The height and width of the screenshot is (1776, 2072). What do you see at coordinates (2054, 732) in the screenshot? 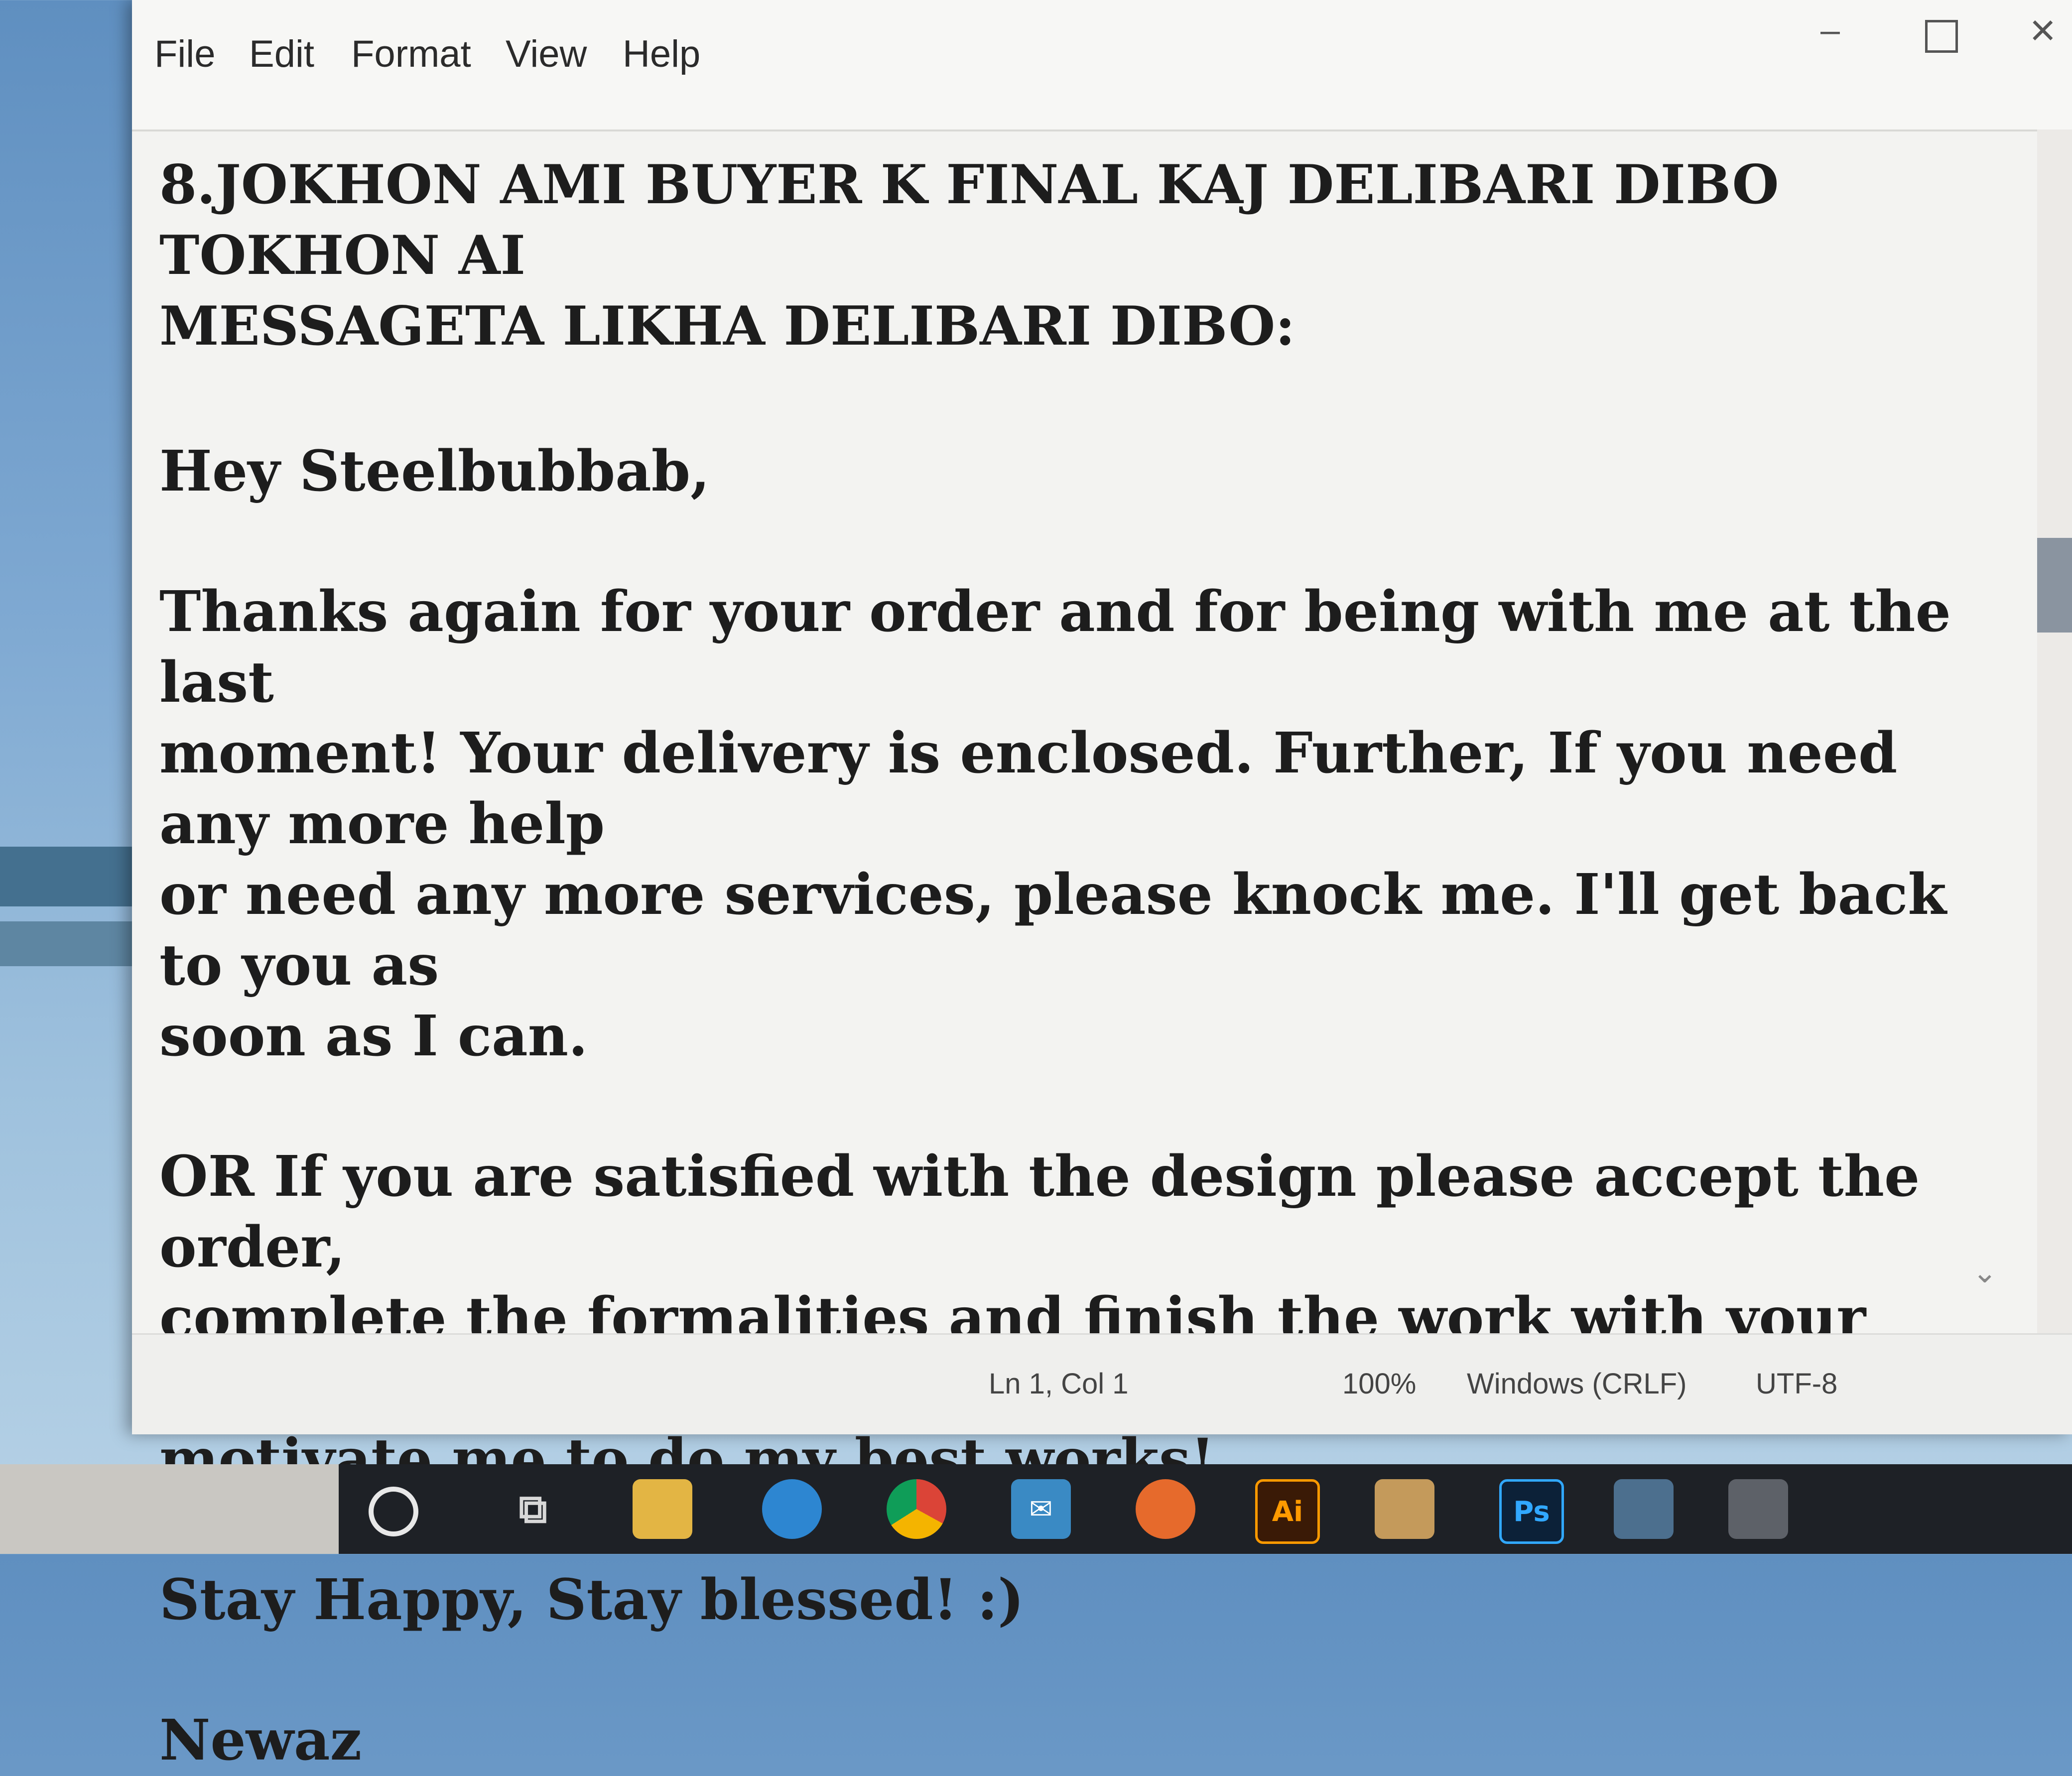
I see `vertical-scrollbar` at bounding box center [2054, 732].